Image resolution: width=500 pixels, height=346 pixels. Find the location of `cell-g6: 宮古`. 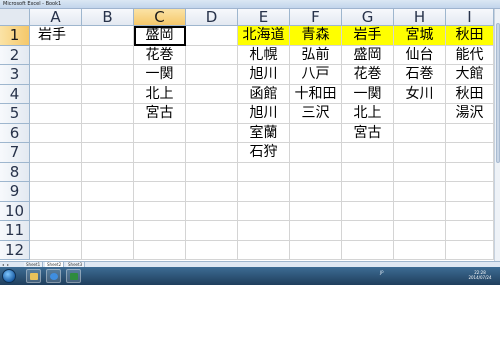

cell-g6: 宮古 is located at coordinates (368, 133).